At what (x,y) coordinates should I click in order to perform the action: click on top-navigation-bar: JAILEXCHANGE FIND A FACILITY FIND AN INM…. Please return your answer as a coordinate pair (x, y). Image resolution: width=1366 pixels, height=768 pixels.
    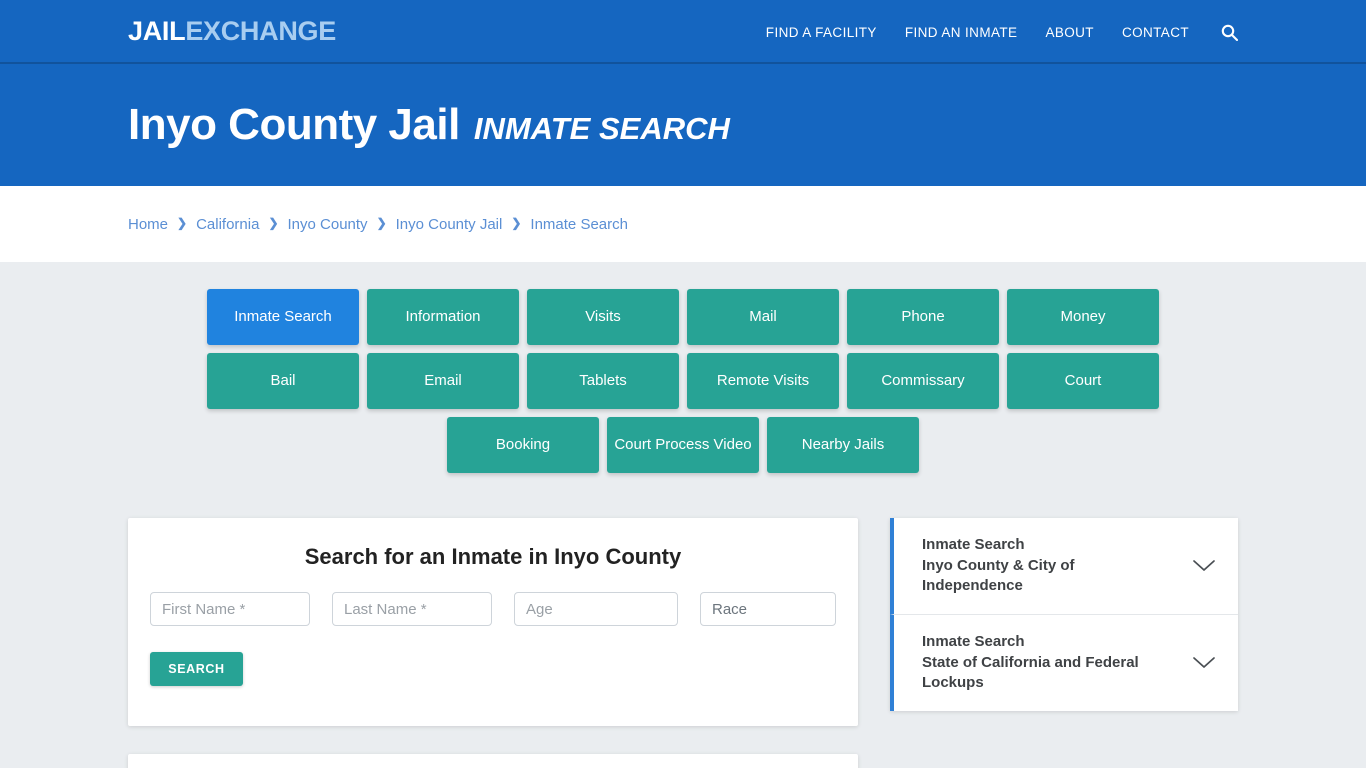
    Looking at the image, I should click on (683, 32).